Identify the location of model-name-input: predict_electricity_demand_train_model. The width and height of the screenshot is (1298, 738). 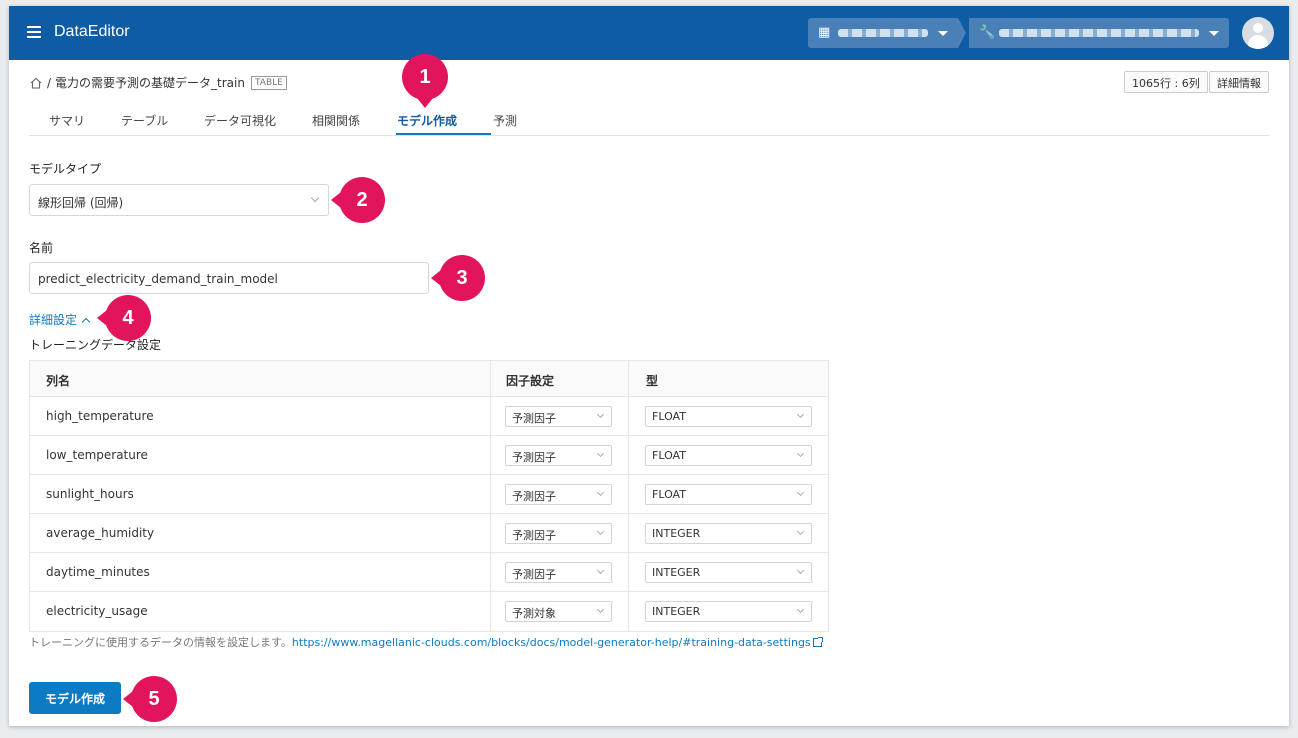
(229, 278).